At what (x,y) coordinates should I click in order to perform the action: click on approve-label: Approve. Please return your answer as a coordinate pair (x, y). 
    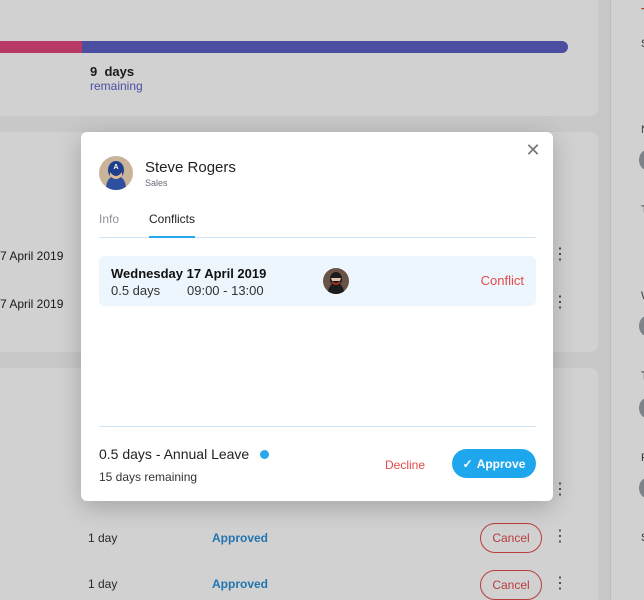
    Looking at the image, I should click on (501, 463).